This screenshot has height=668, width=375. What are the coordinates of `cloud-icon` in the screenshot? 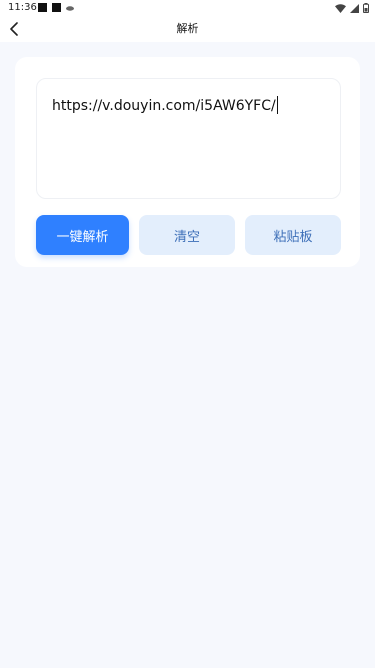 It's located at (70, 8).